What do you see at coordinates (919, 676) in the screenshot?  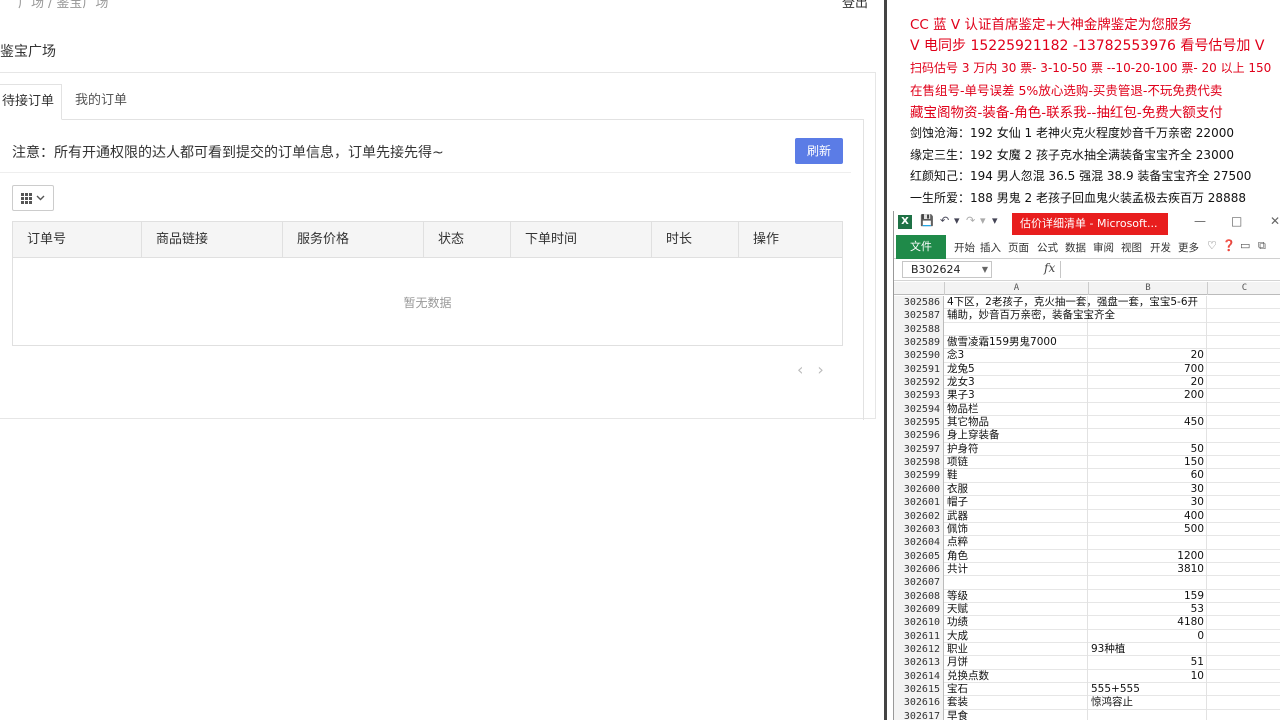 I see `row-number: 302614` at bounding box center [919, 676].